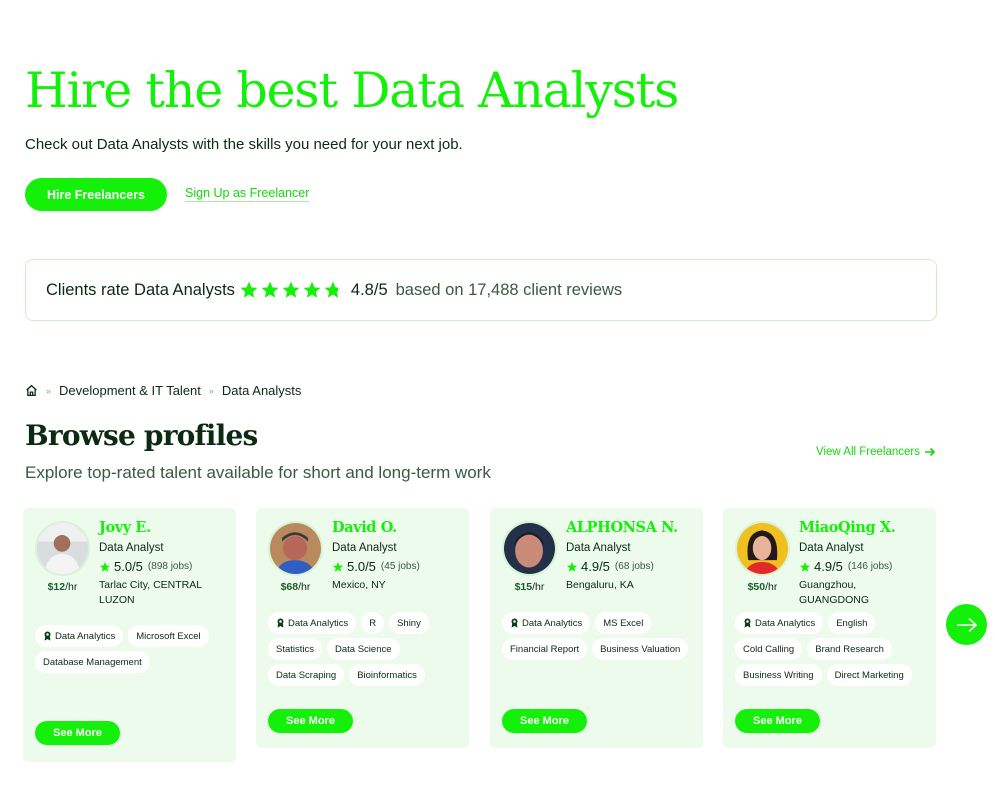 The width and height of the screenshot is (995, 797). What do you see at coordinates (545, 649) in the screenshot?
I see `skill-chip: Financial Report` at bounding box center [545, 649].